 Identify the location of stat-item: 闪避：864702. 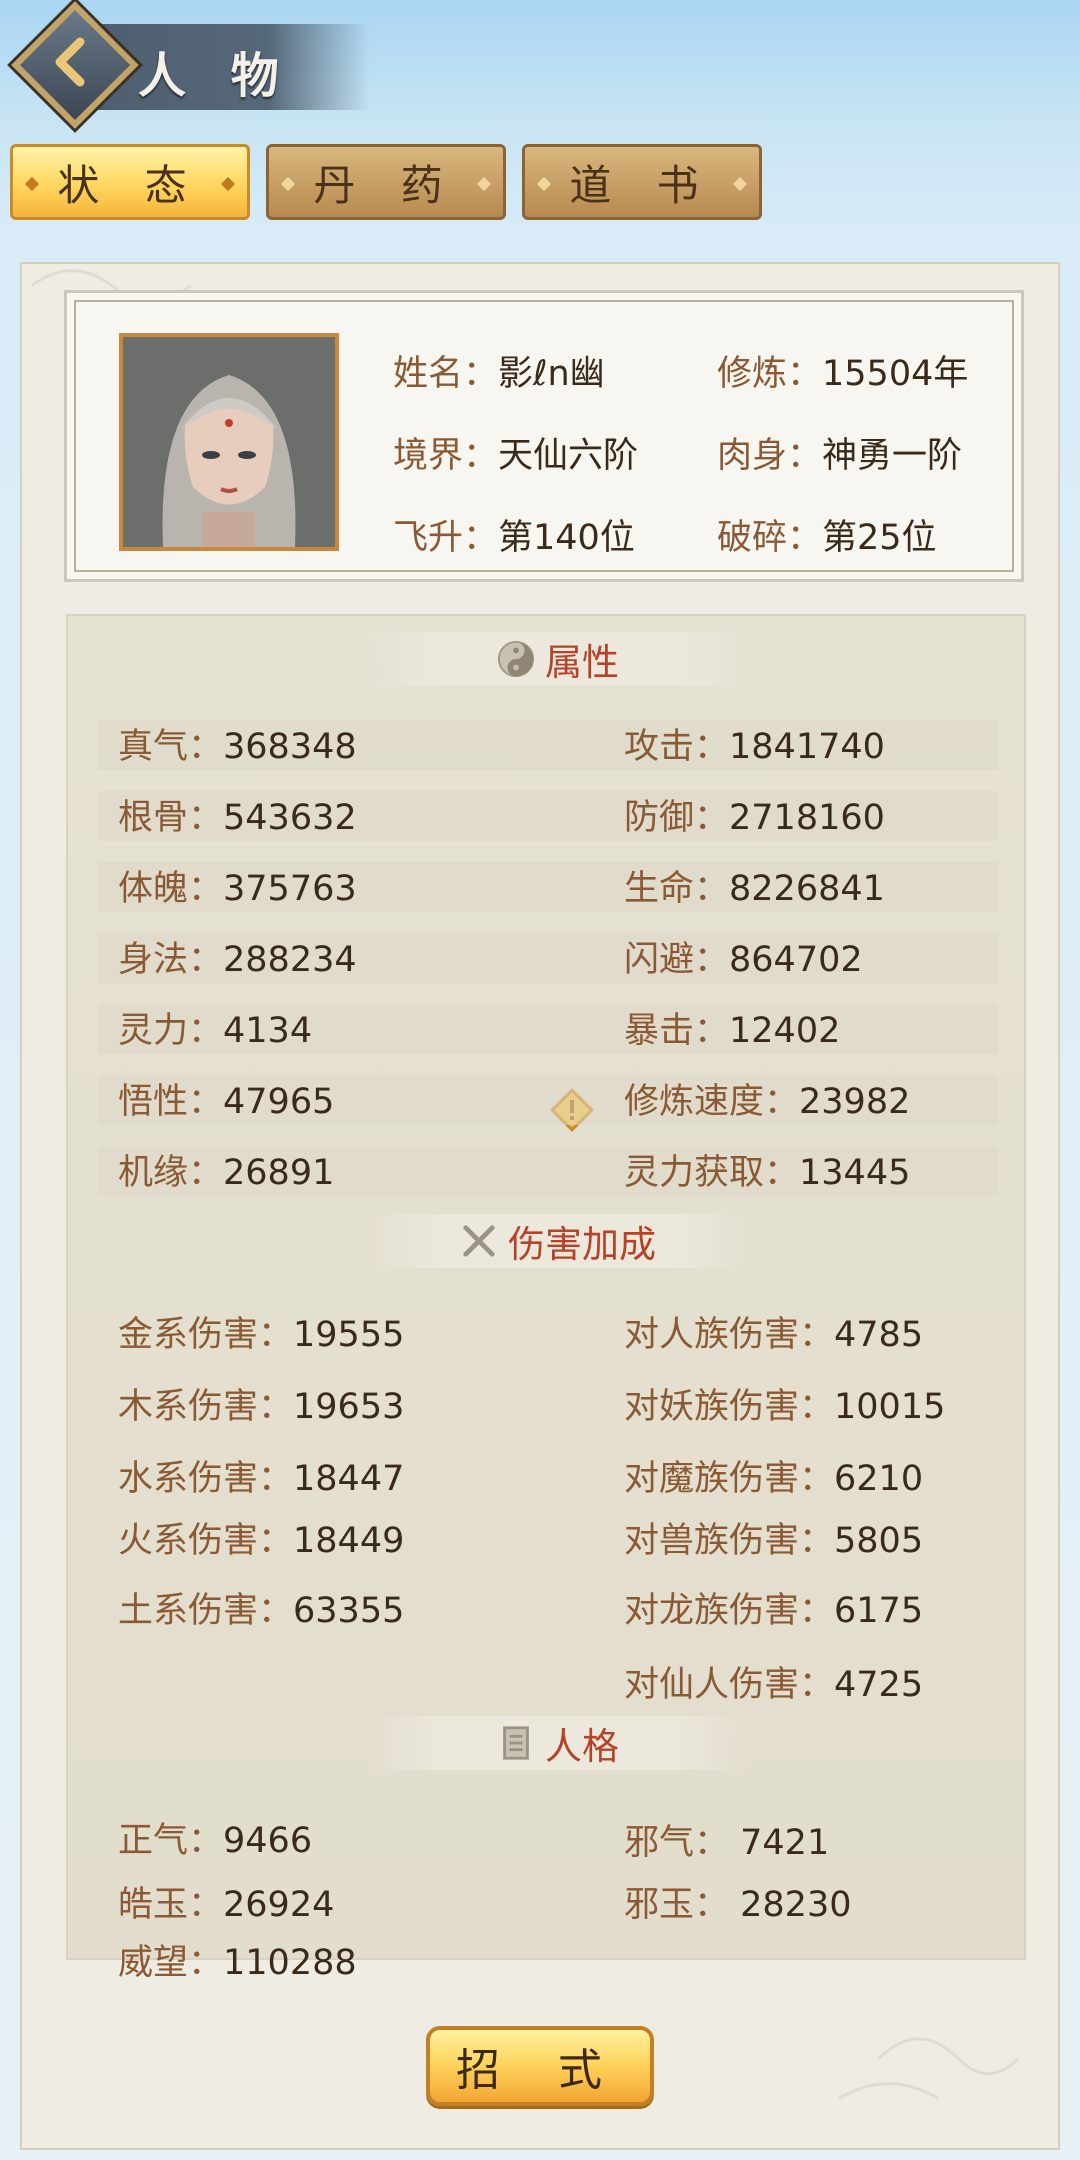
(743, 956).